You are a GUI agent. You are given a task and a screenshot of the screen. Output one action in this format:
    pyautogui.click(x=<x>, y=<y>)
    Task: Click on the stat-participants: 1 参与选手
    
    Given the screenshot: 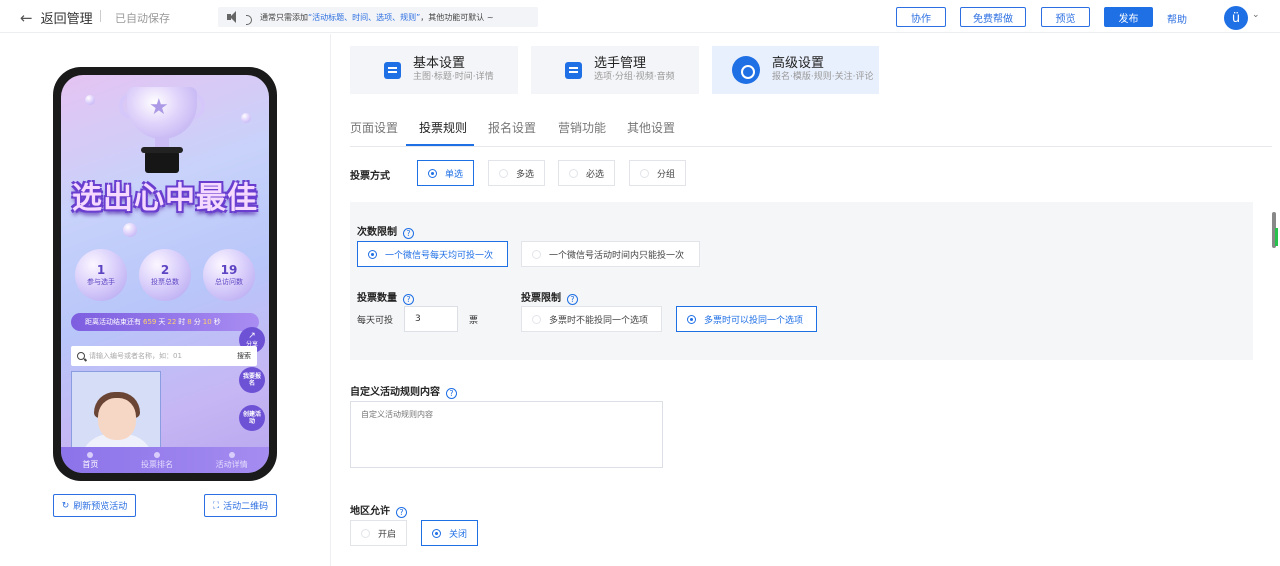 What is the action you would take?
    pyautogui.click(x=101, y=275)
    